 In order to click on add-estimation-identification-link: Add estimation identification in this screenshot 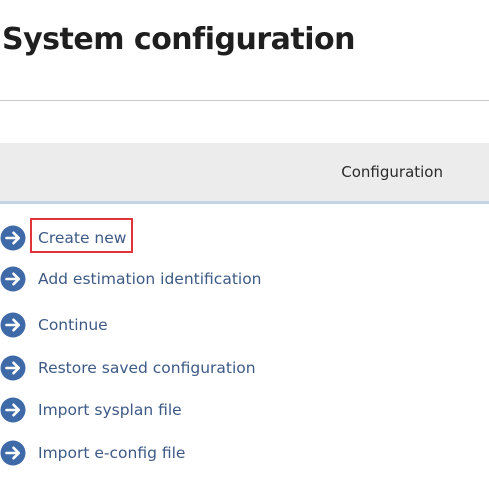, I will do `click(131, 279)`.